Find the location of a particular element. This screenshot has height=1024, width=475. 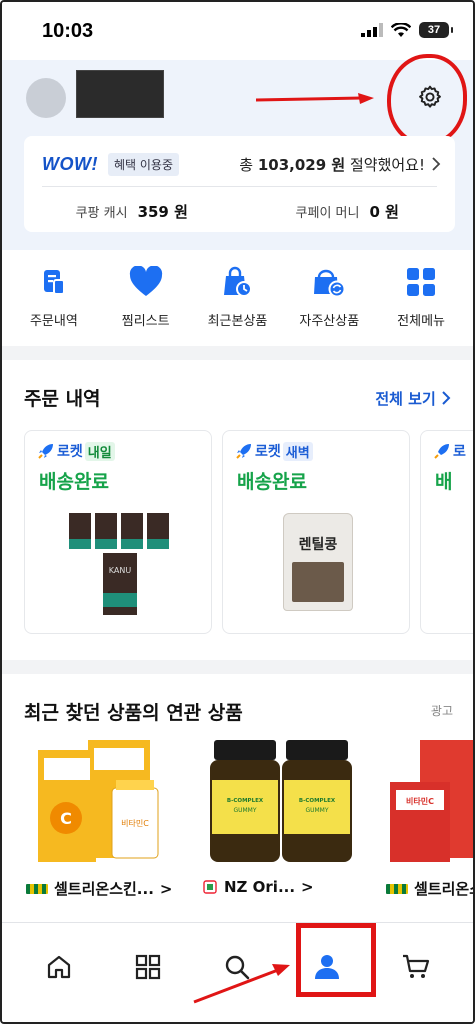

wow-logo: WOW! is located at coordinates (70, 163).